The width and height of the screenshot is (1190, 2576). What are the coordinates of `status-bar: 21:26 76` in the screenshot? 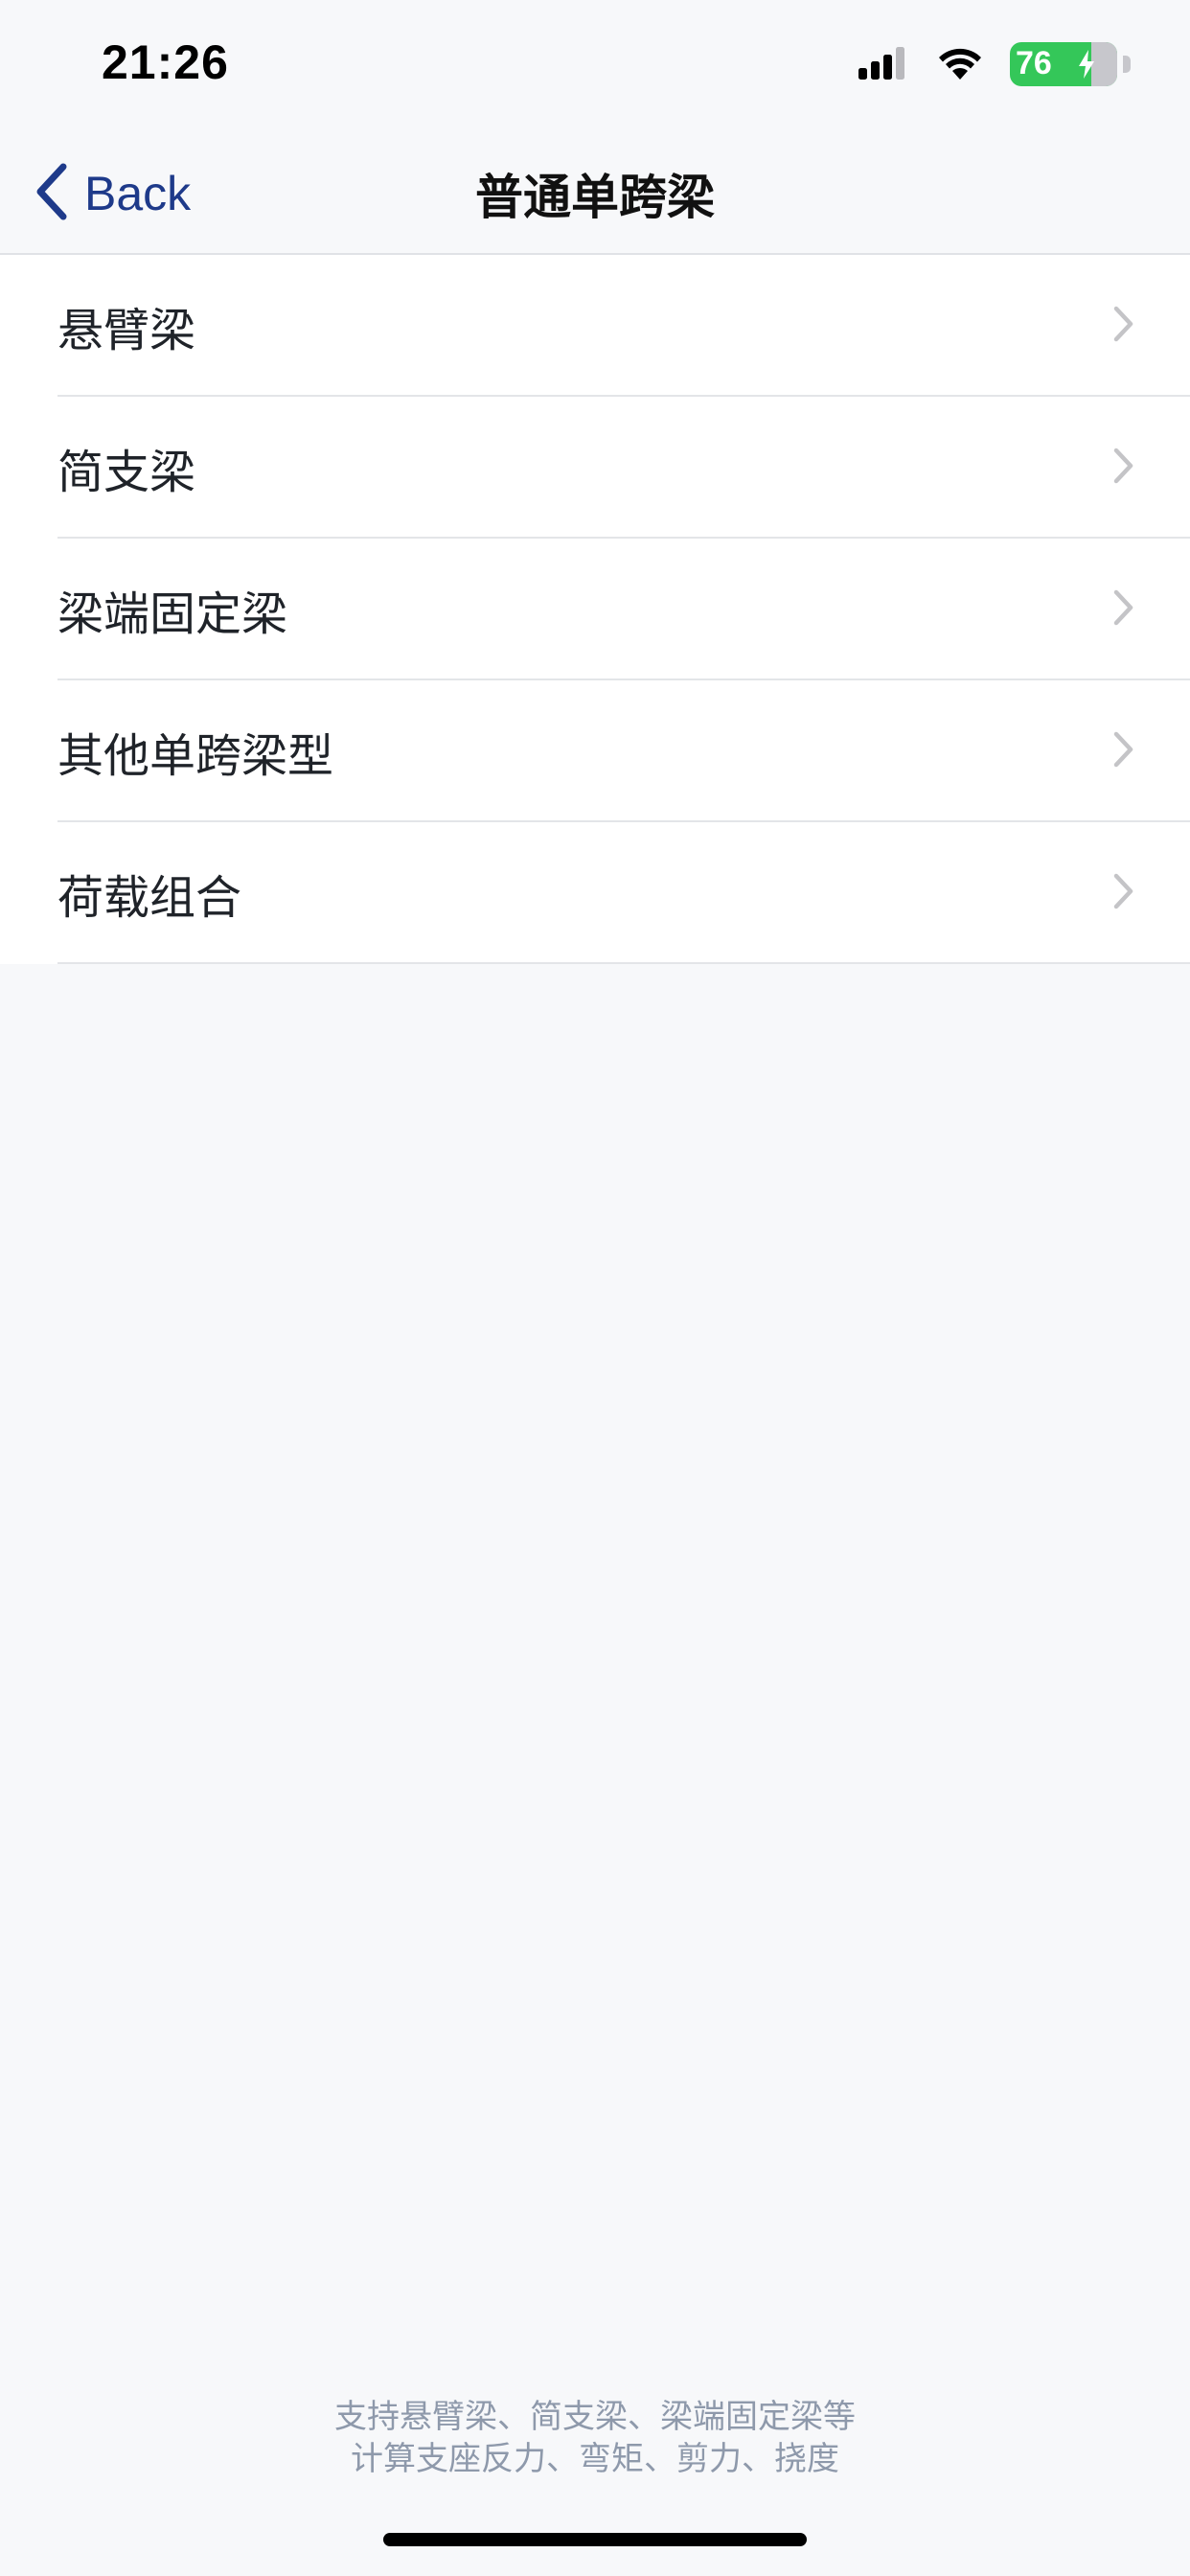 It's located at (595, 67).